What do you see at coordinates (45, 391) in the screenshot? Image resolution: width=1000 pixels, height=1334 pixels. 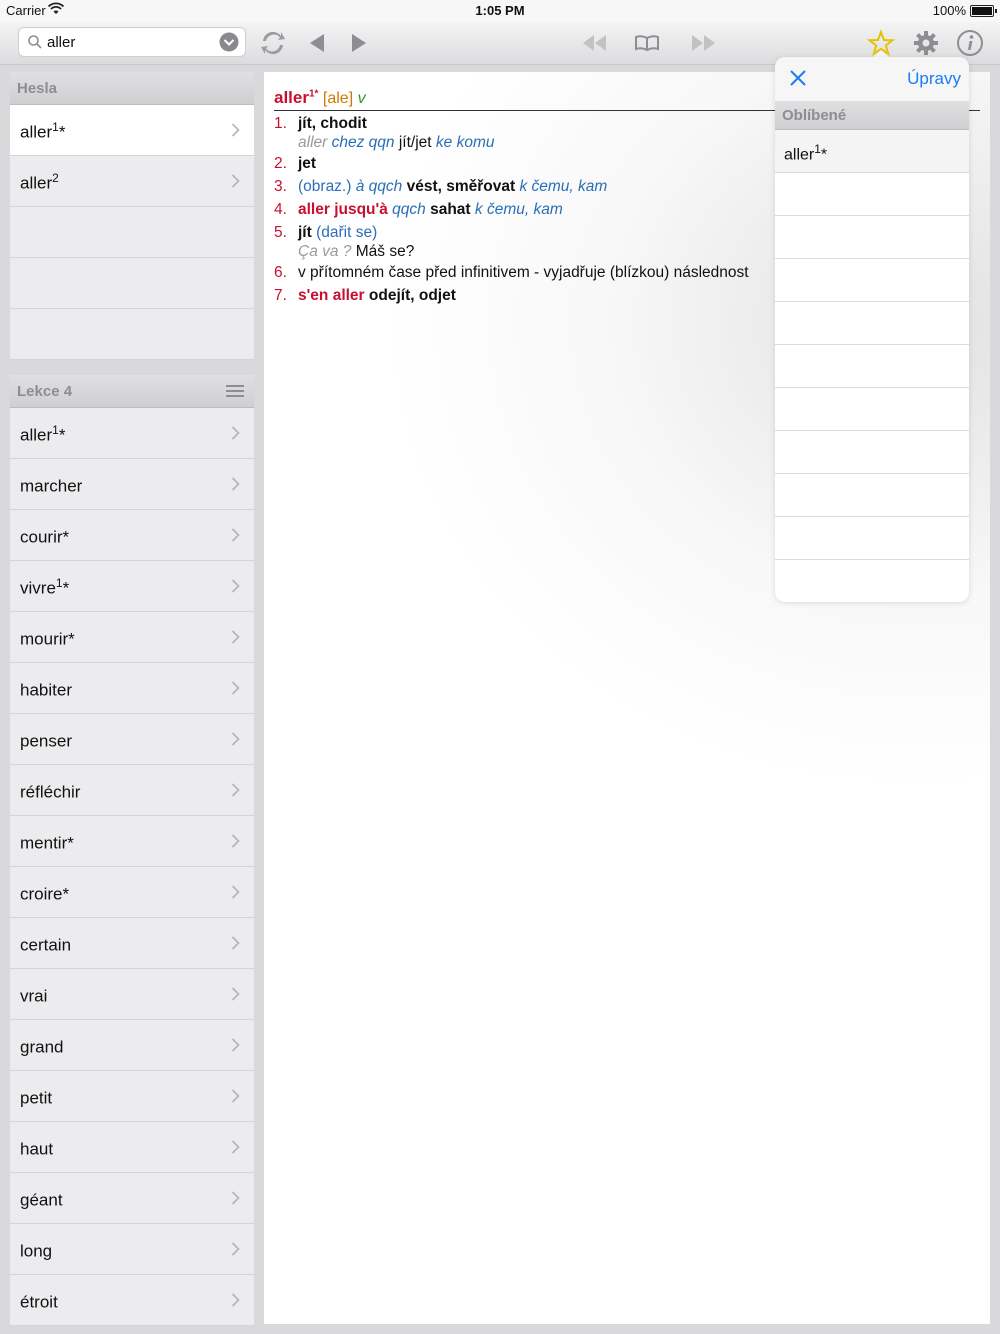 I see `lekce-title: Lekce 4` at bounding box center [45, 391].